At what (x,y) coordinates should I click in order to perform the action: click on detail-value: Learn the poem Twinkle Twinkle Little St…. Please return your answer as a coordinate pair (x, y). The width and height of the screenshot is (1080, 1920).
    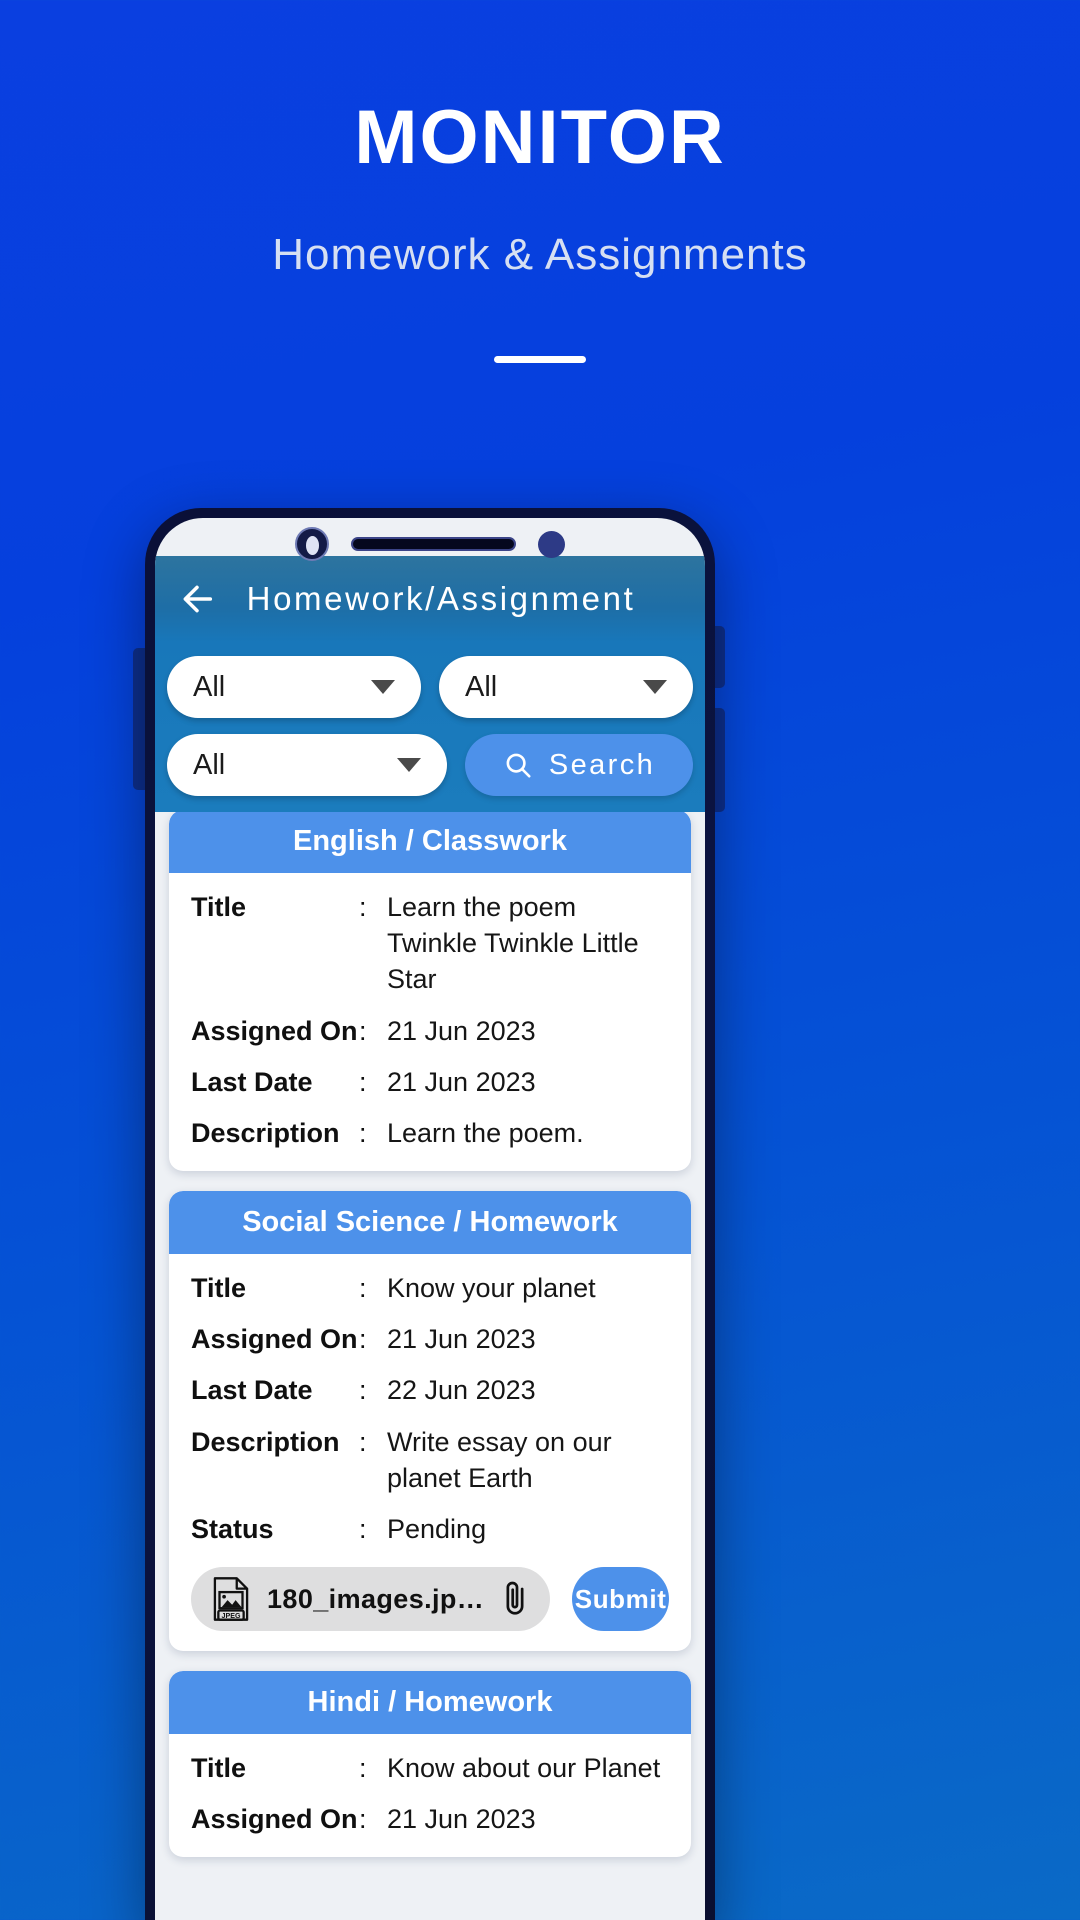
    Looking at the image, I should click on (513, 943).